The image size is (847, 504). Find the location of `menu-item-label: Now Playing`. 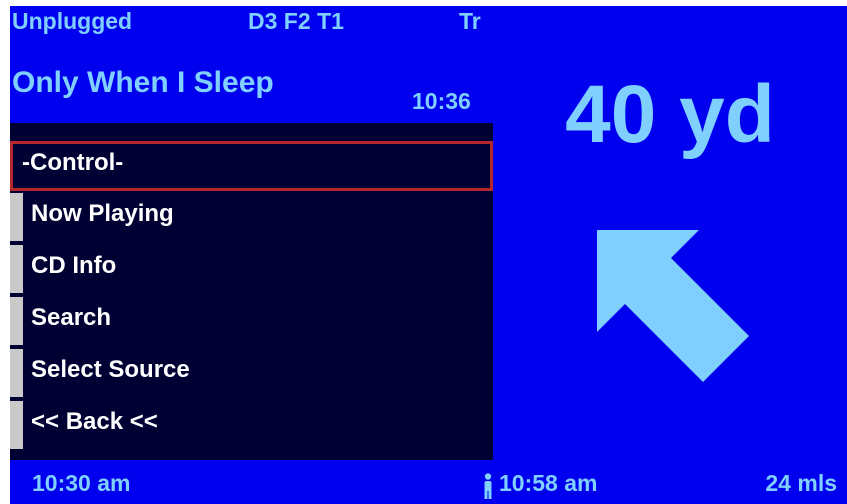

menu-item-label: Now Playing is located at coordinates (102, 213).